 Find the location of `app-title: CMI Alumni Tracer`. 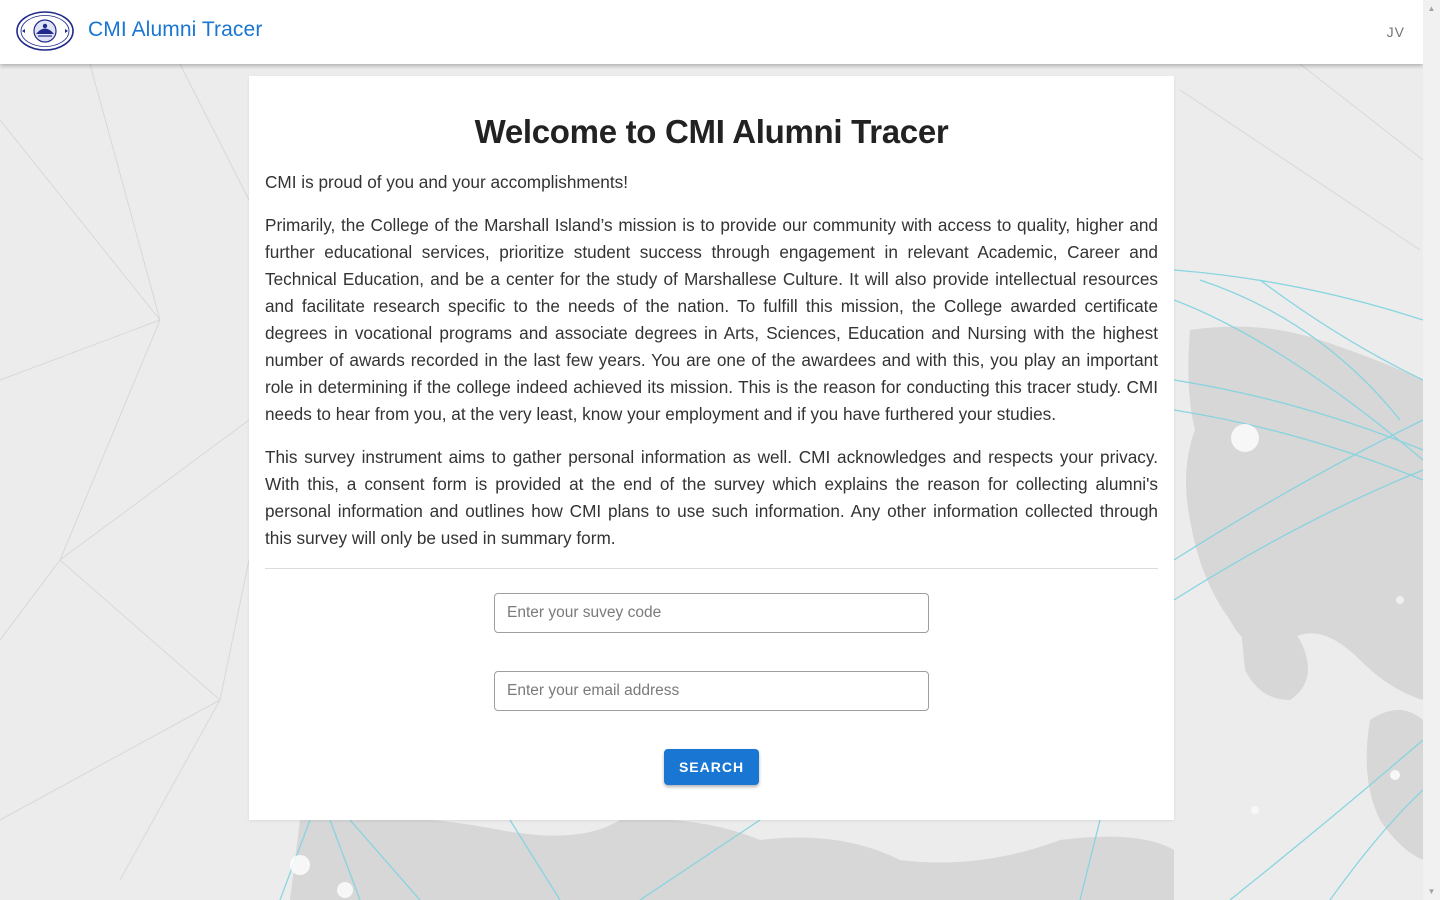

app-title: CMI Alumni Tracer is located at coordinates (175, 30).